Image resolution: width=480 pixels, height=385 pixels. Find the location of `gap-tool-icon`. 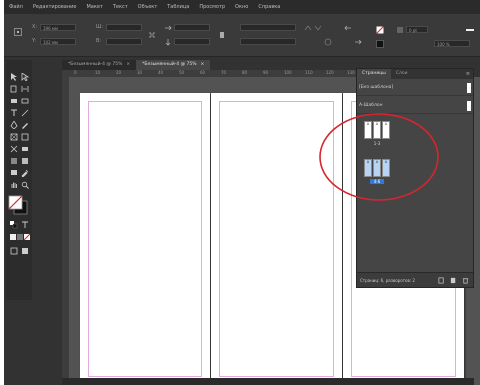

gap-tool-icon is located at coordinates (24, 88).